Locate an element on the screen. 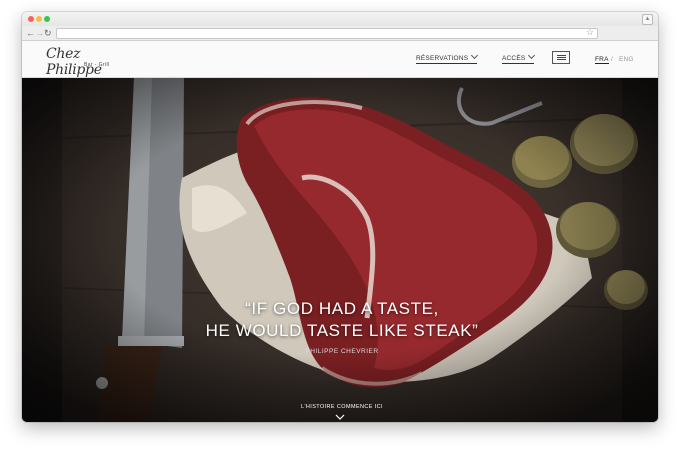 This screenshot has height=464, width=680. language-fra: FRA is located at coordinates (602, 60).